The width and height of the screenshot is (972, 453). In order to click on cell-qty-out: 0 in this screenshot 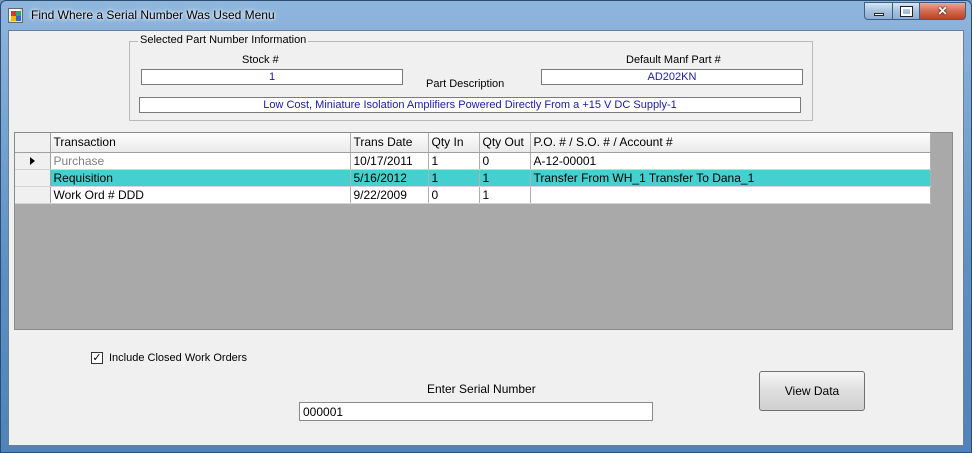, I will do `click(505, 161)`.